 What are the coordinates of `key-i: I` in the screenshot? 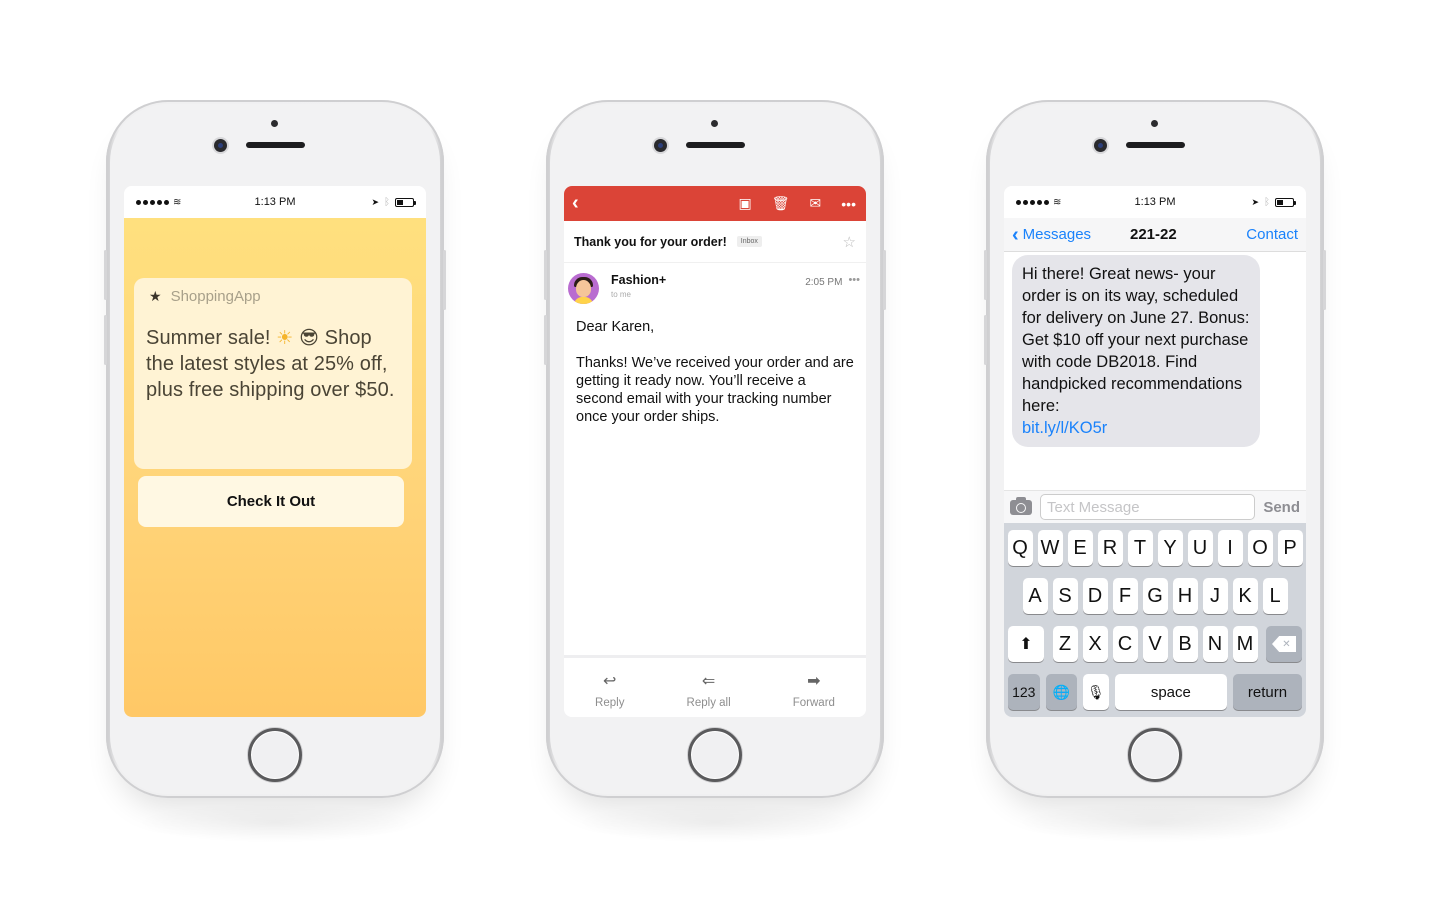 It's located at (1230, 548).